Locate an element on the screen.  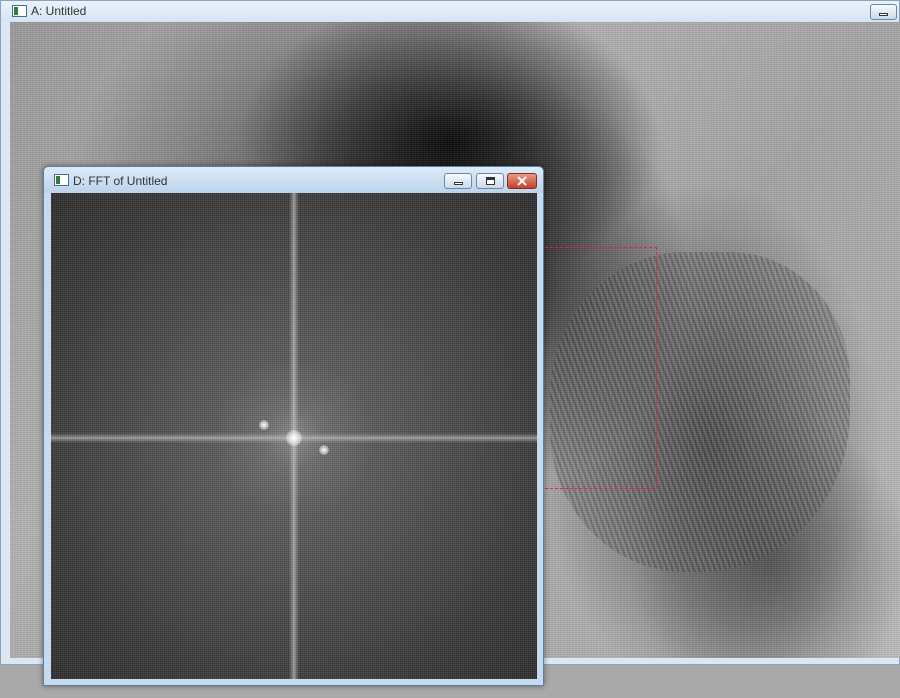
fft-window-title: D: FFT of Untitled is located at coordinates (120, 181).